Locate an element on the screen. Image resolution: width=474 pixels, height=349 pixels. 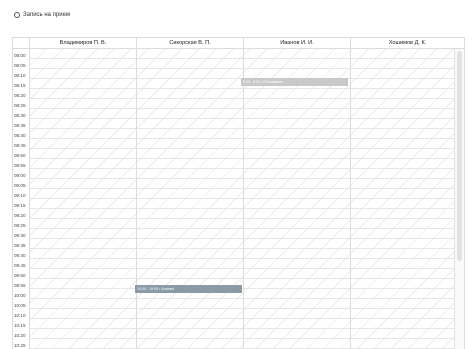
time-slot-label: 08:20 is located at coordinates (20, 95).